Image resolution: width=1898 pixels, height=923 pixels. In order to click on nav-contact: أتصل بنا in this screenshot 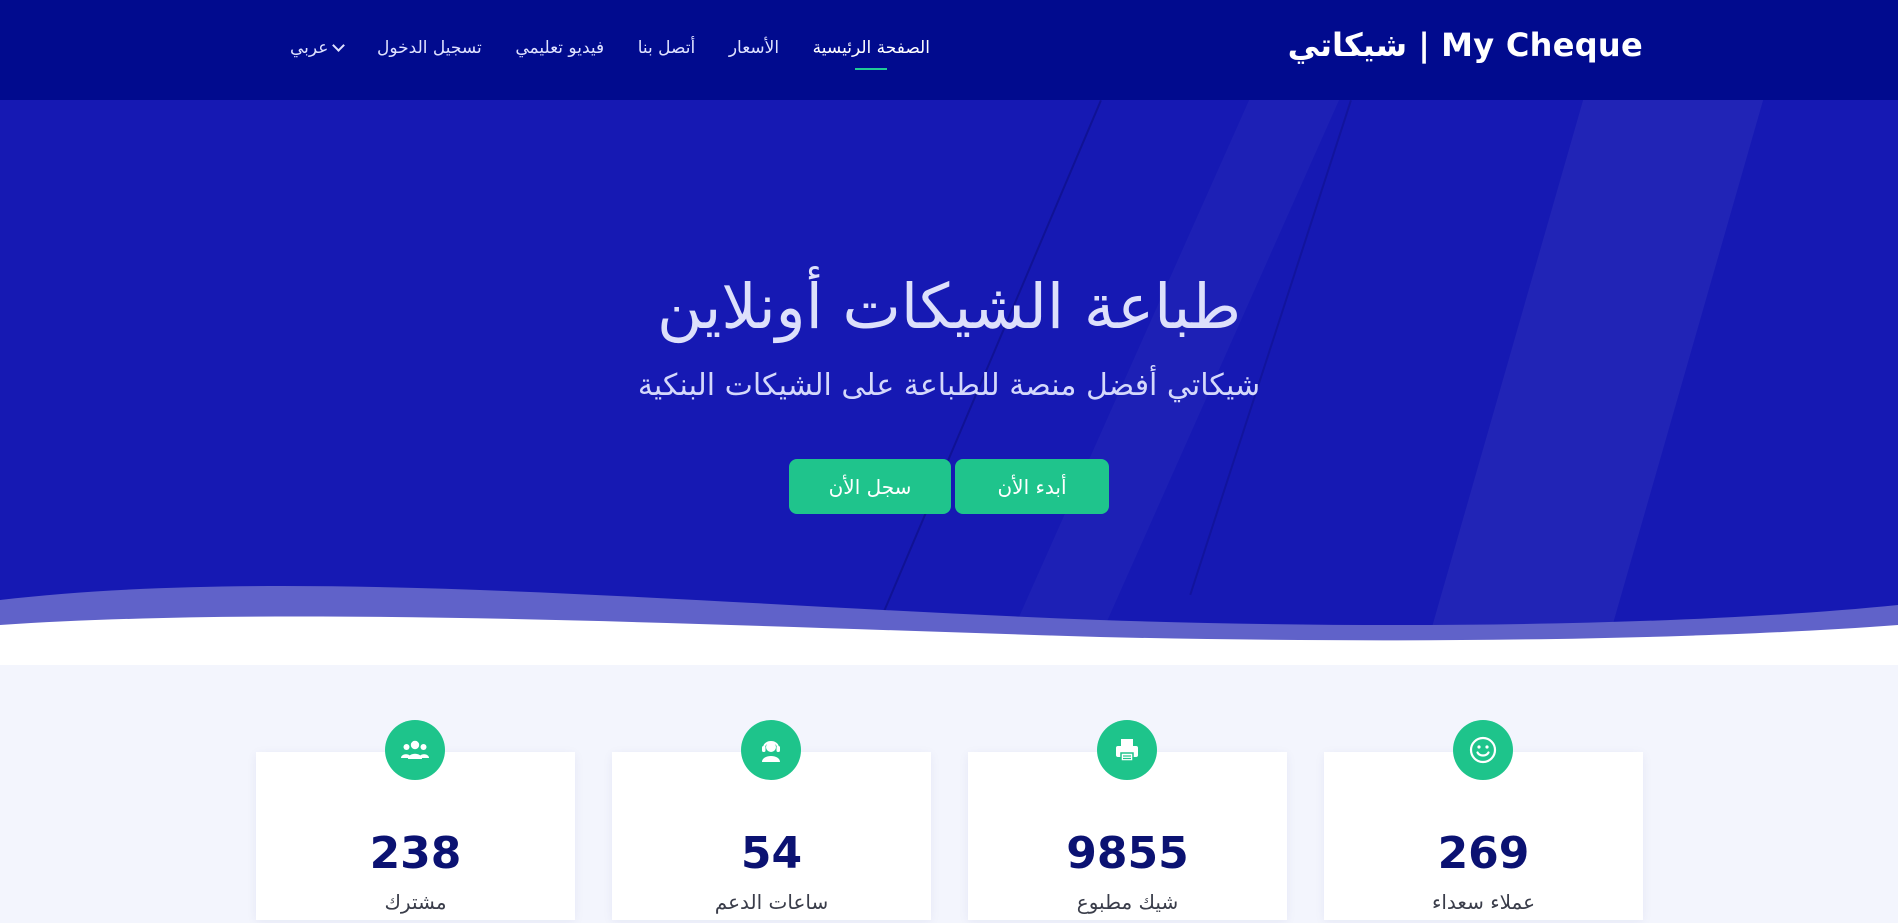, I will do `click(667, 48)`.